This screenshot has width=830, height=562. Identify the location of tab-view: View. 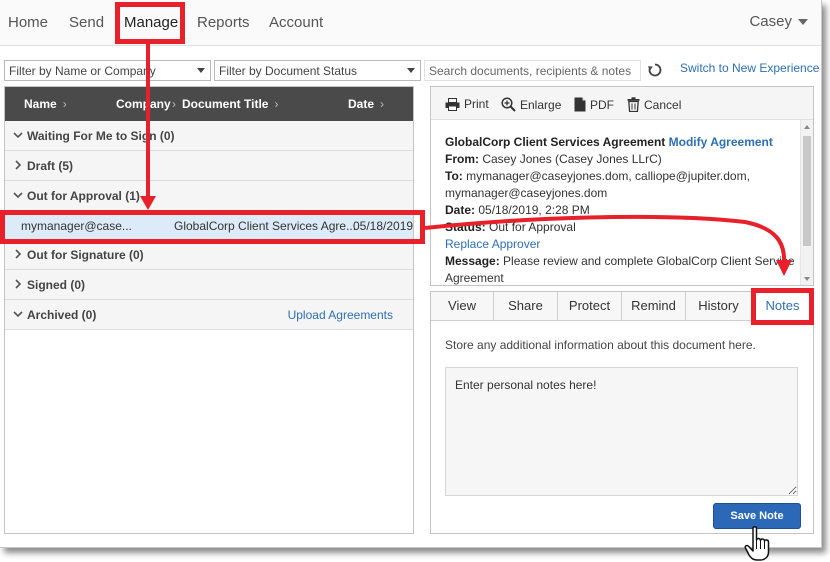
(462, 306).